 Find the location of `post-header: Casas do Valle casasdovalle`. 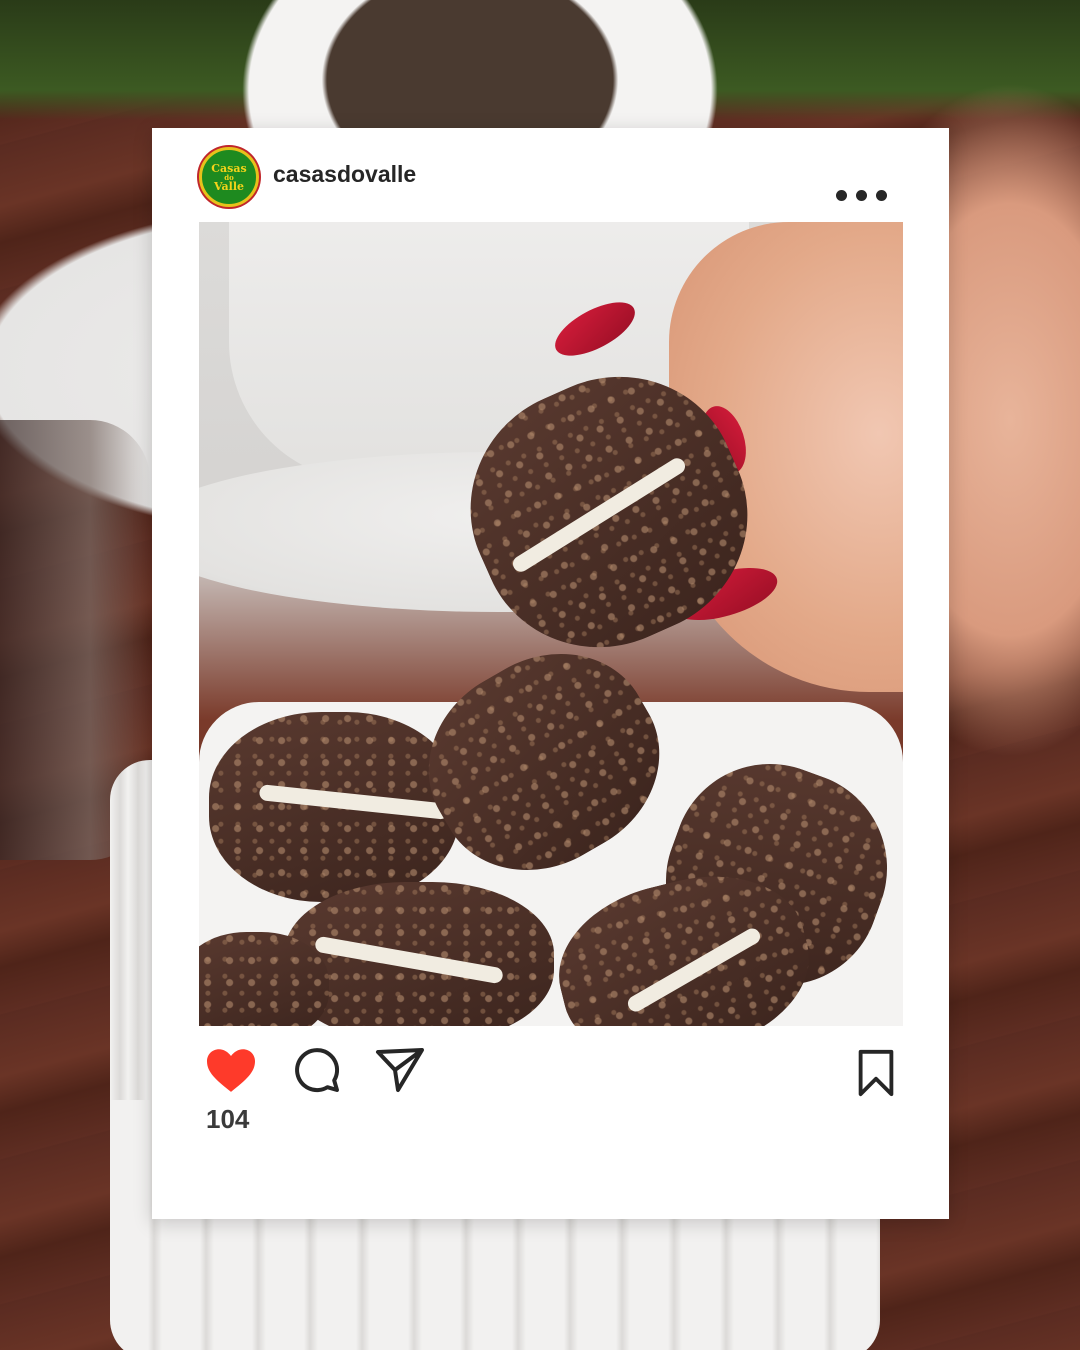

post-header: Casas do Valle casasdovalle is located at coordinates (550, 175).